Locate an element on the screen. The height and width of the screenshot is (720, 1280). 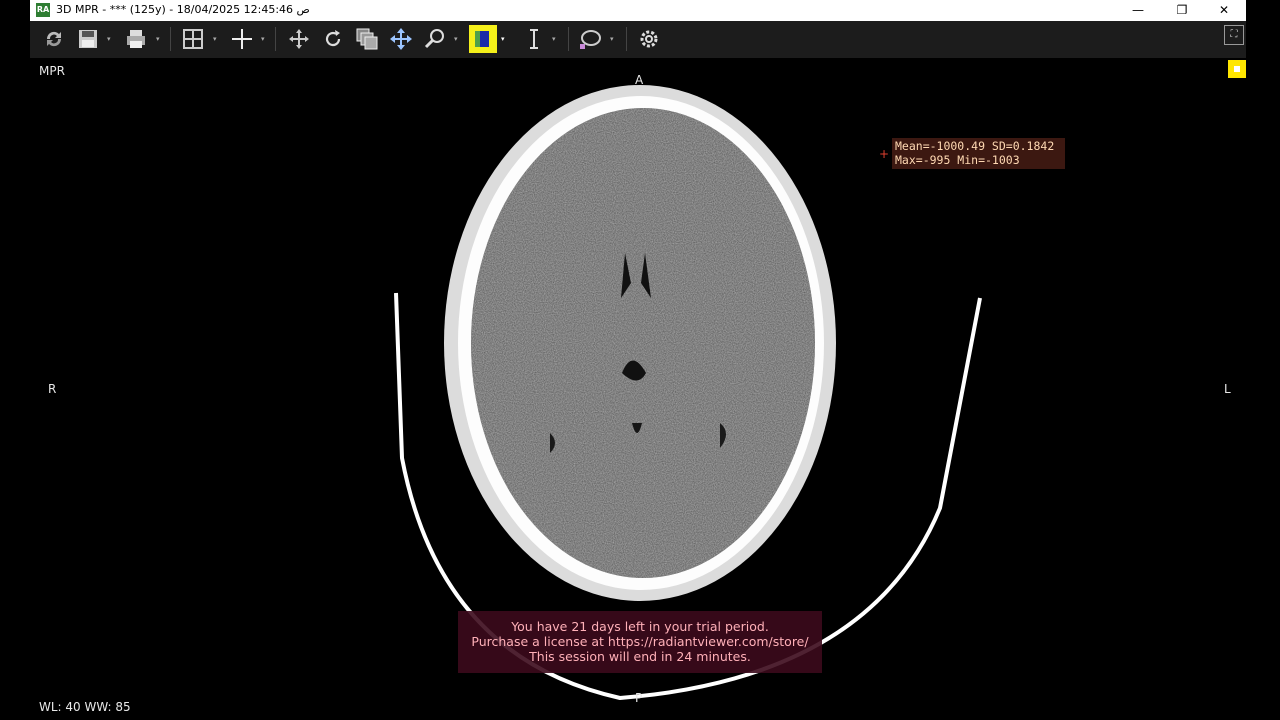
roi-icon is located at coordinates (590, 39).